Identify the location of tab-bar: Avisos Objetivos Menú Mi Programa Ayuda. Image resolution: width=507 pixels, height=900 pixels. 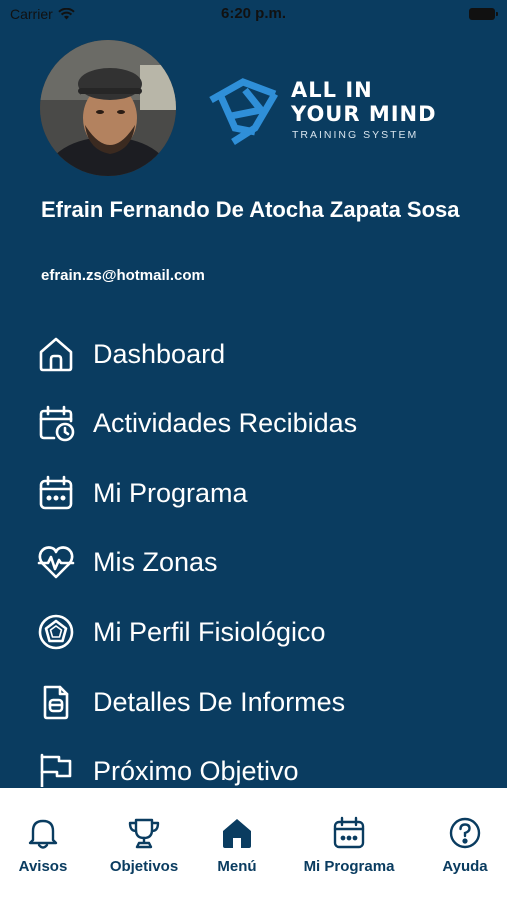
(253, 844).